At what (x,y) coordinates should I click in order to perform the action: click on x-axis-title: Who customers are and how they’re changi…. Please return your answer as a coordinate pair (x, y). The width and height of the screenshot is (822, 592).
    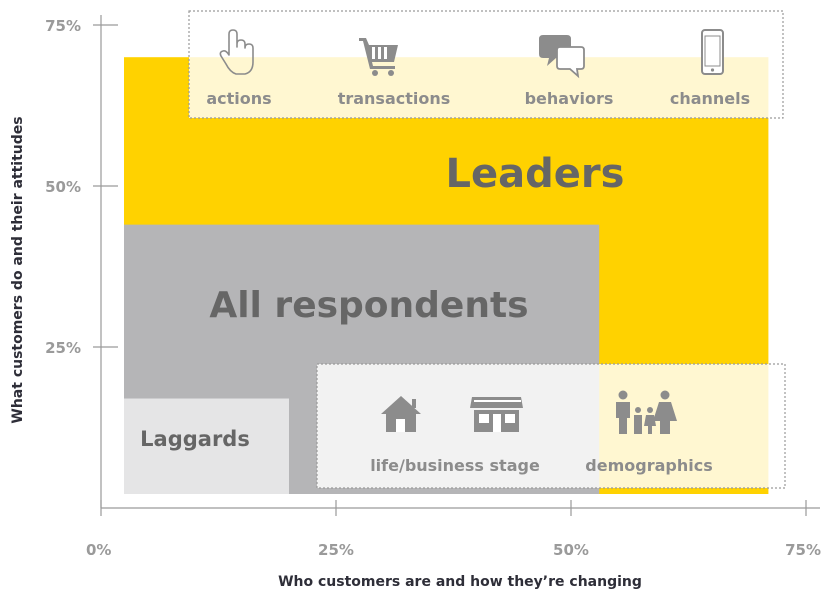
    Looking at the image, I should click on (460, 582).